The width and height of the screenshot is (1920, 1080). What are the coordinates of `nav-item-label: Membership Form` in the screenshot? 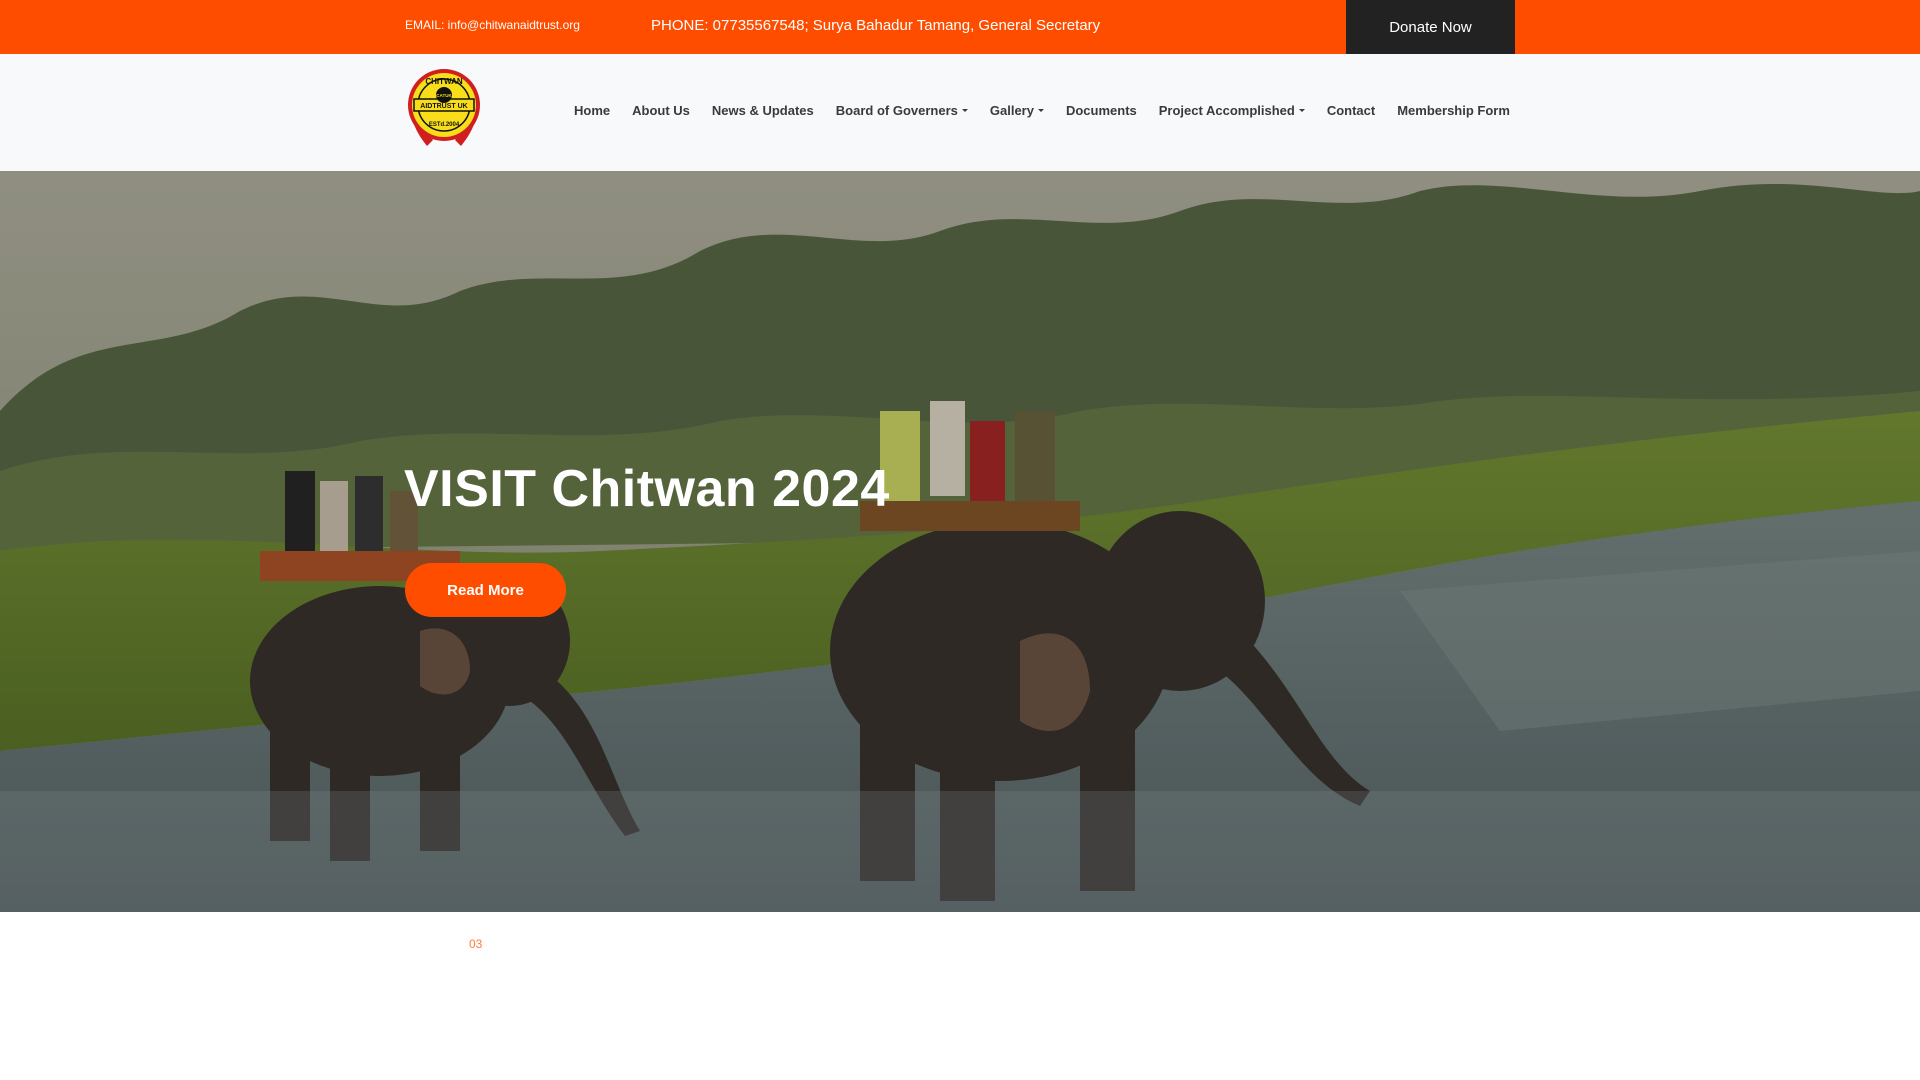 It's located at (1453, 110).